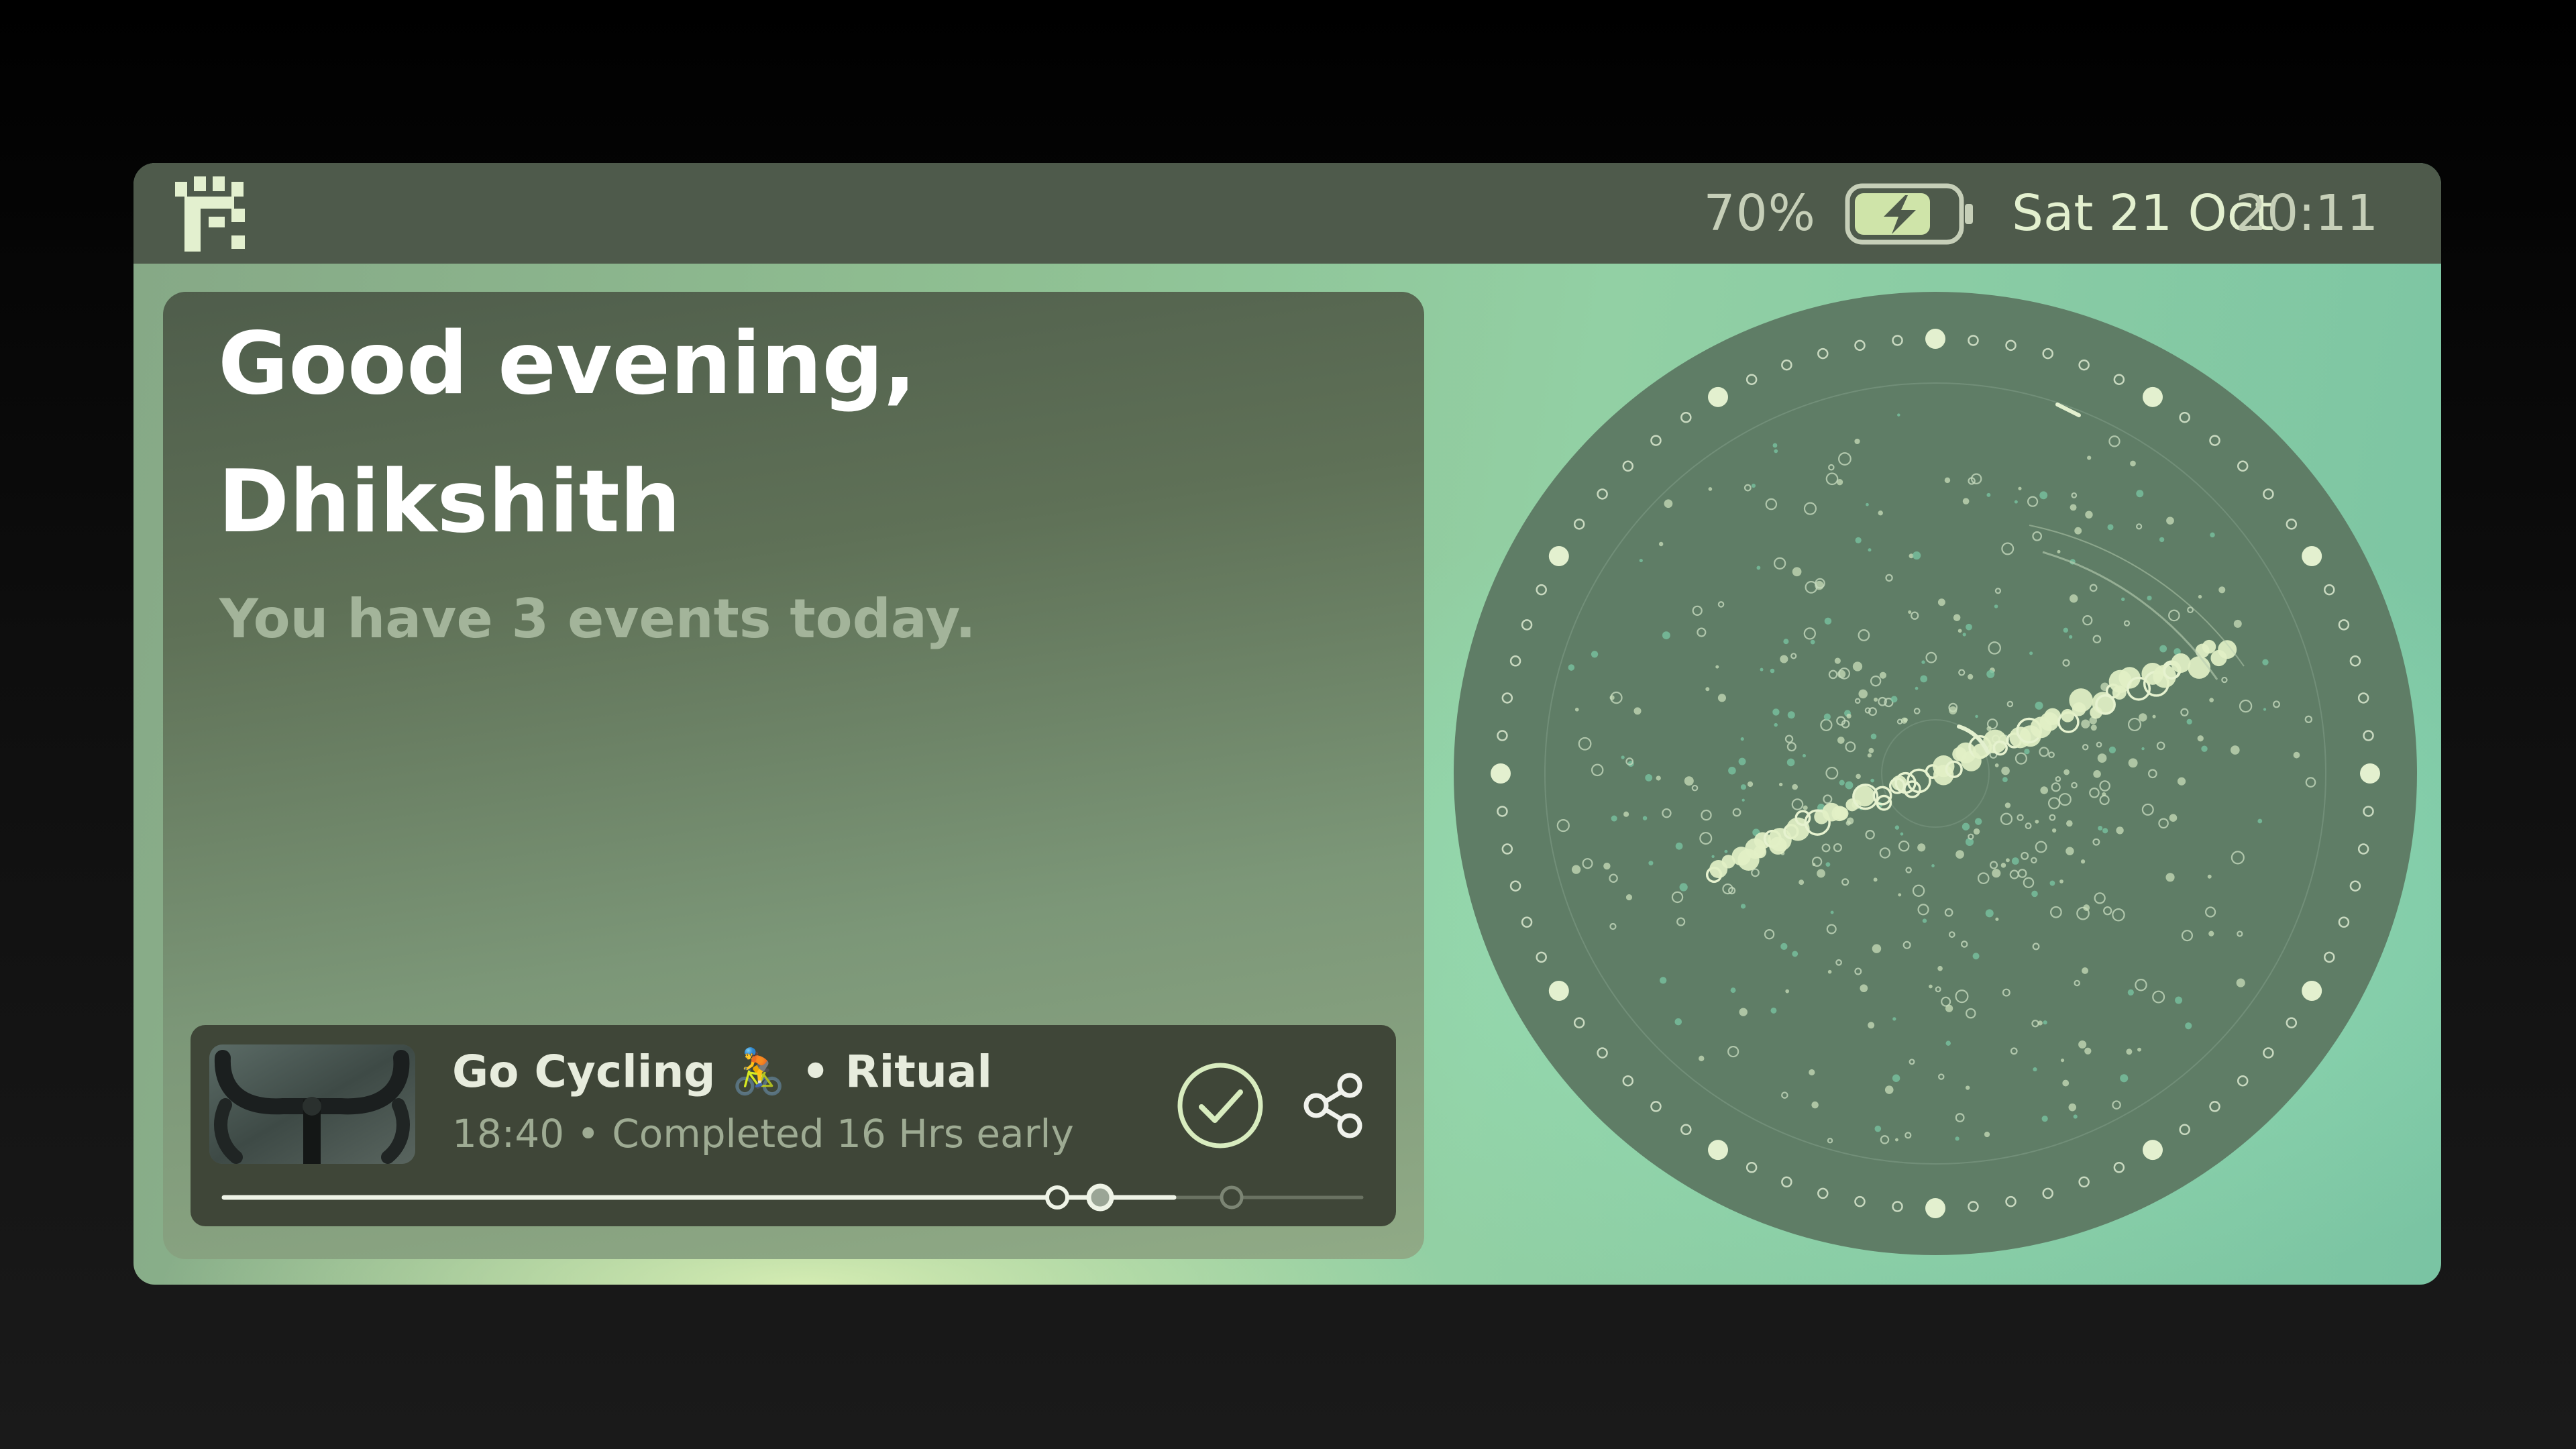 The width and height of the screenshot is (2576, 1449). What do you see at coordinates (1287, 213) in the screenshot?
I see `status-bar: 70% Sat 21 Oct 20:11` at bounding box center [1287, 213].